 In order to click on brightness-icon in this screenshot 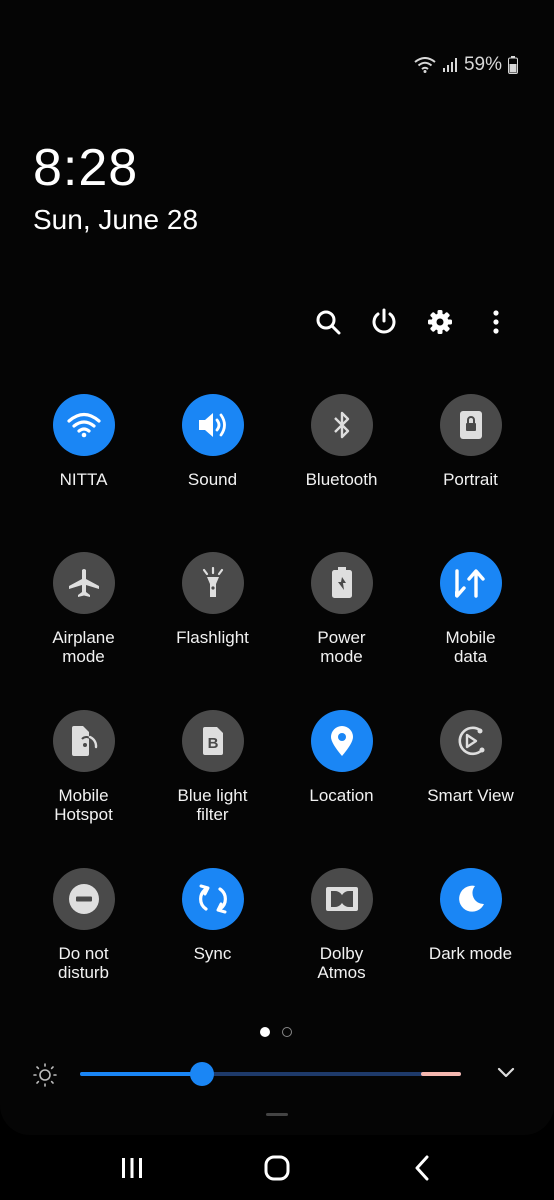, I will do `click(45, 1075)`.